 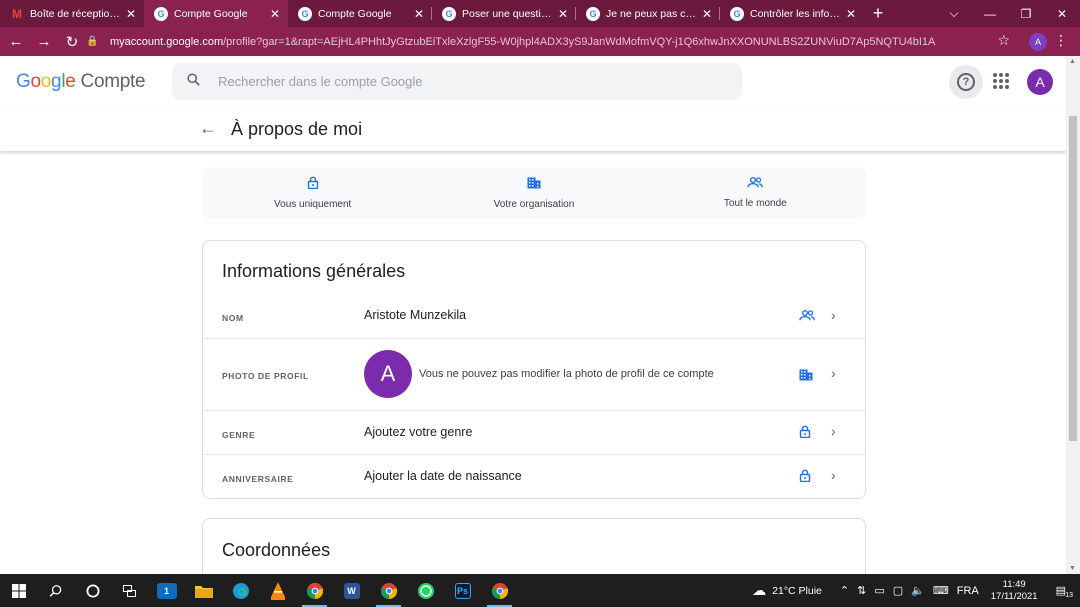 I want to click on legend-label: Vous uniquement, so click(x=313, y=204).